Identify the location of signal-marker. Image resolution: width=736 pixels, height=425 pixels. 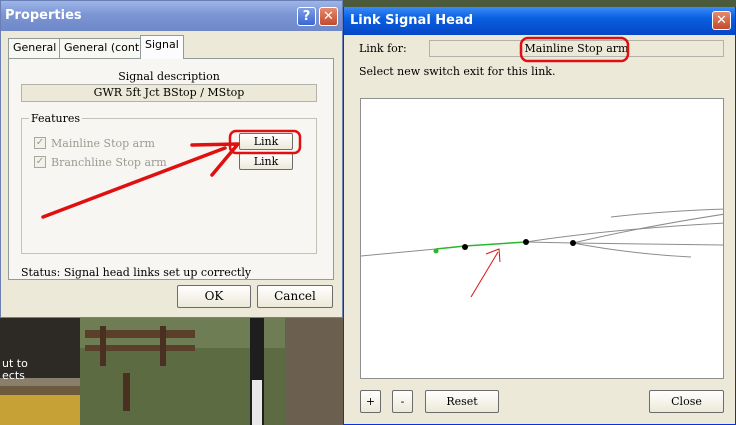
(436, 251).